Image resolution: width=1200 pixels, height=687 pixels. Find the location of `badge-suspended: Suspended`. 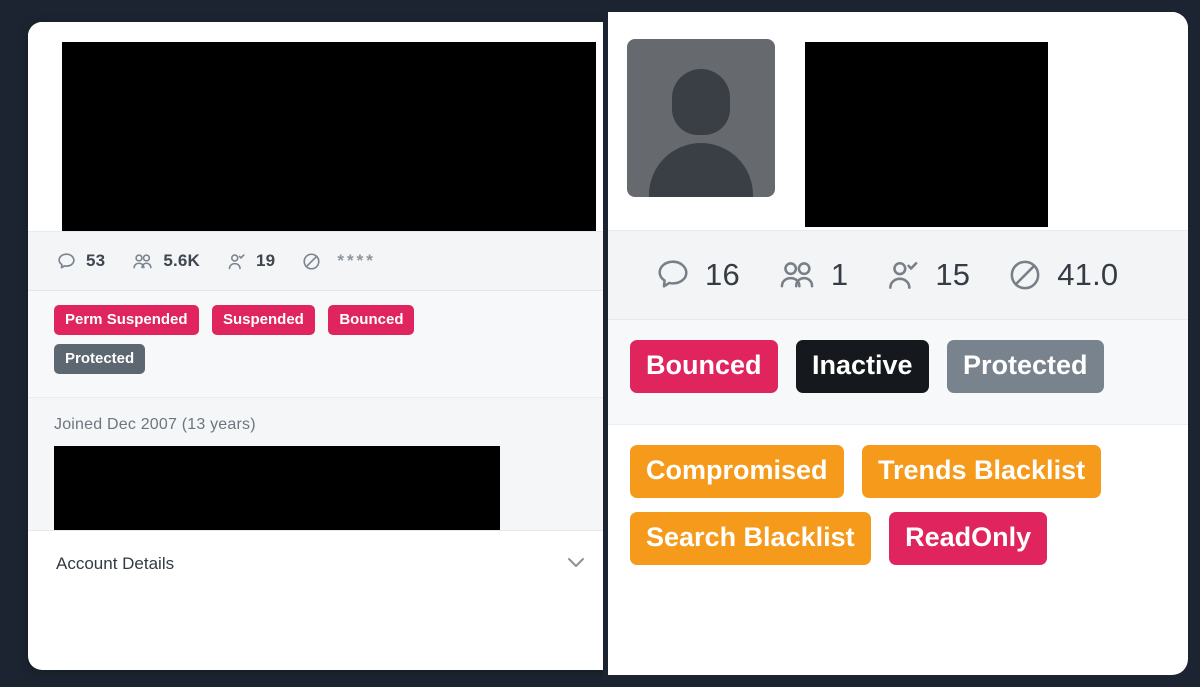

badge-suspended: Suspended is located at coordinates (263, 320).